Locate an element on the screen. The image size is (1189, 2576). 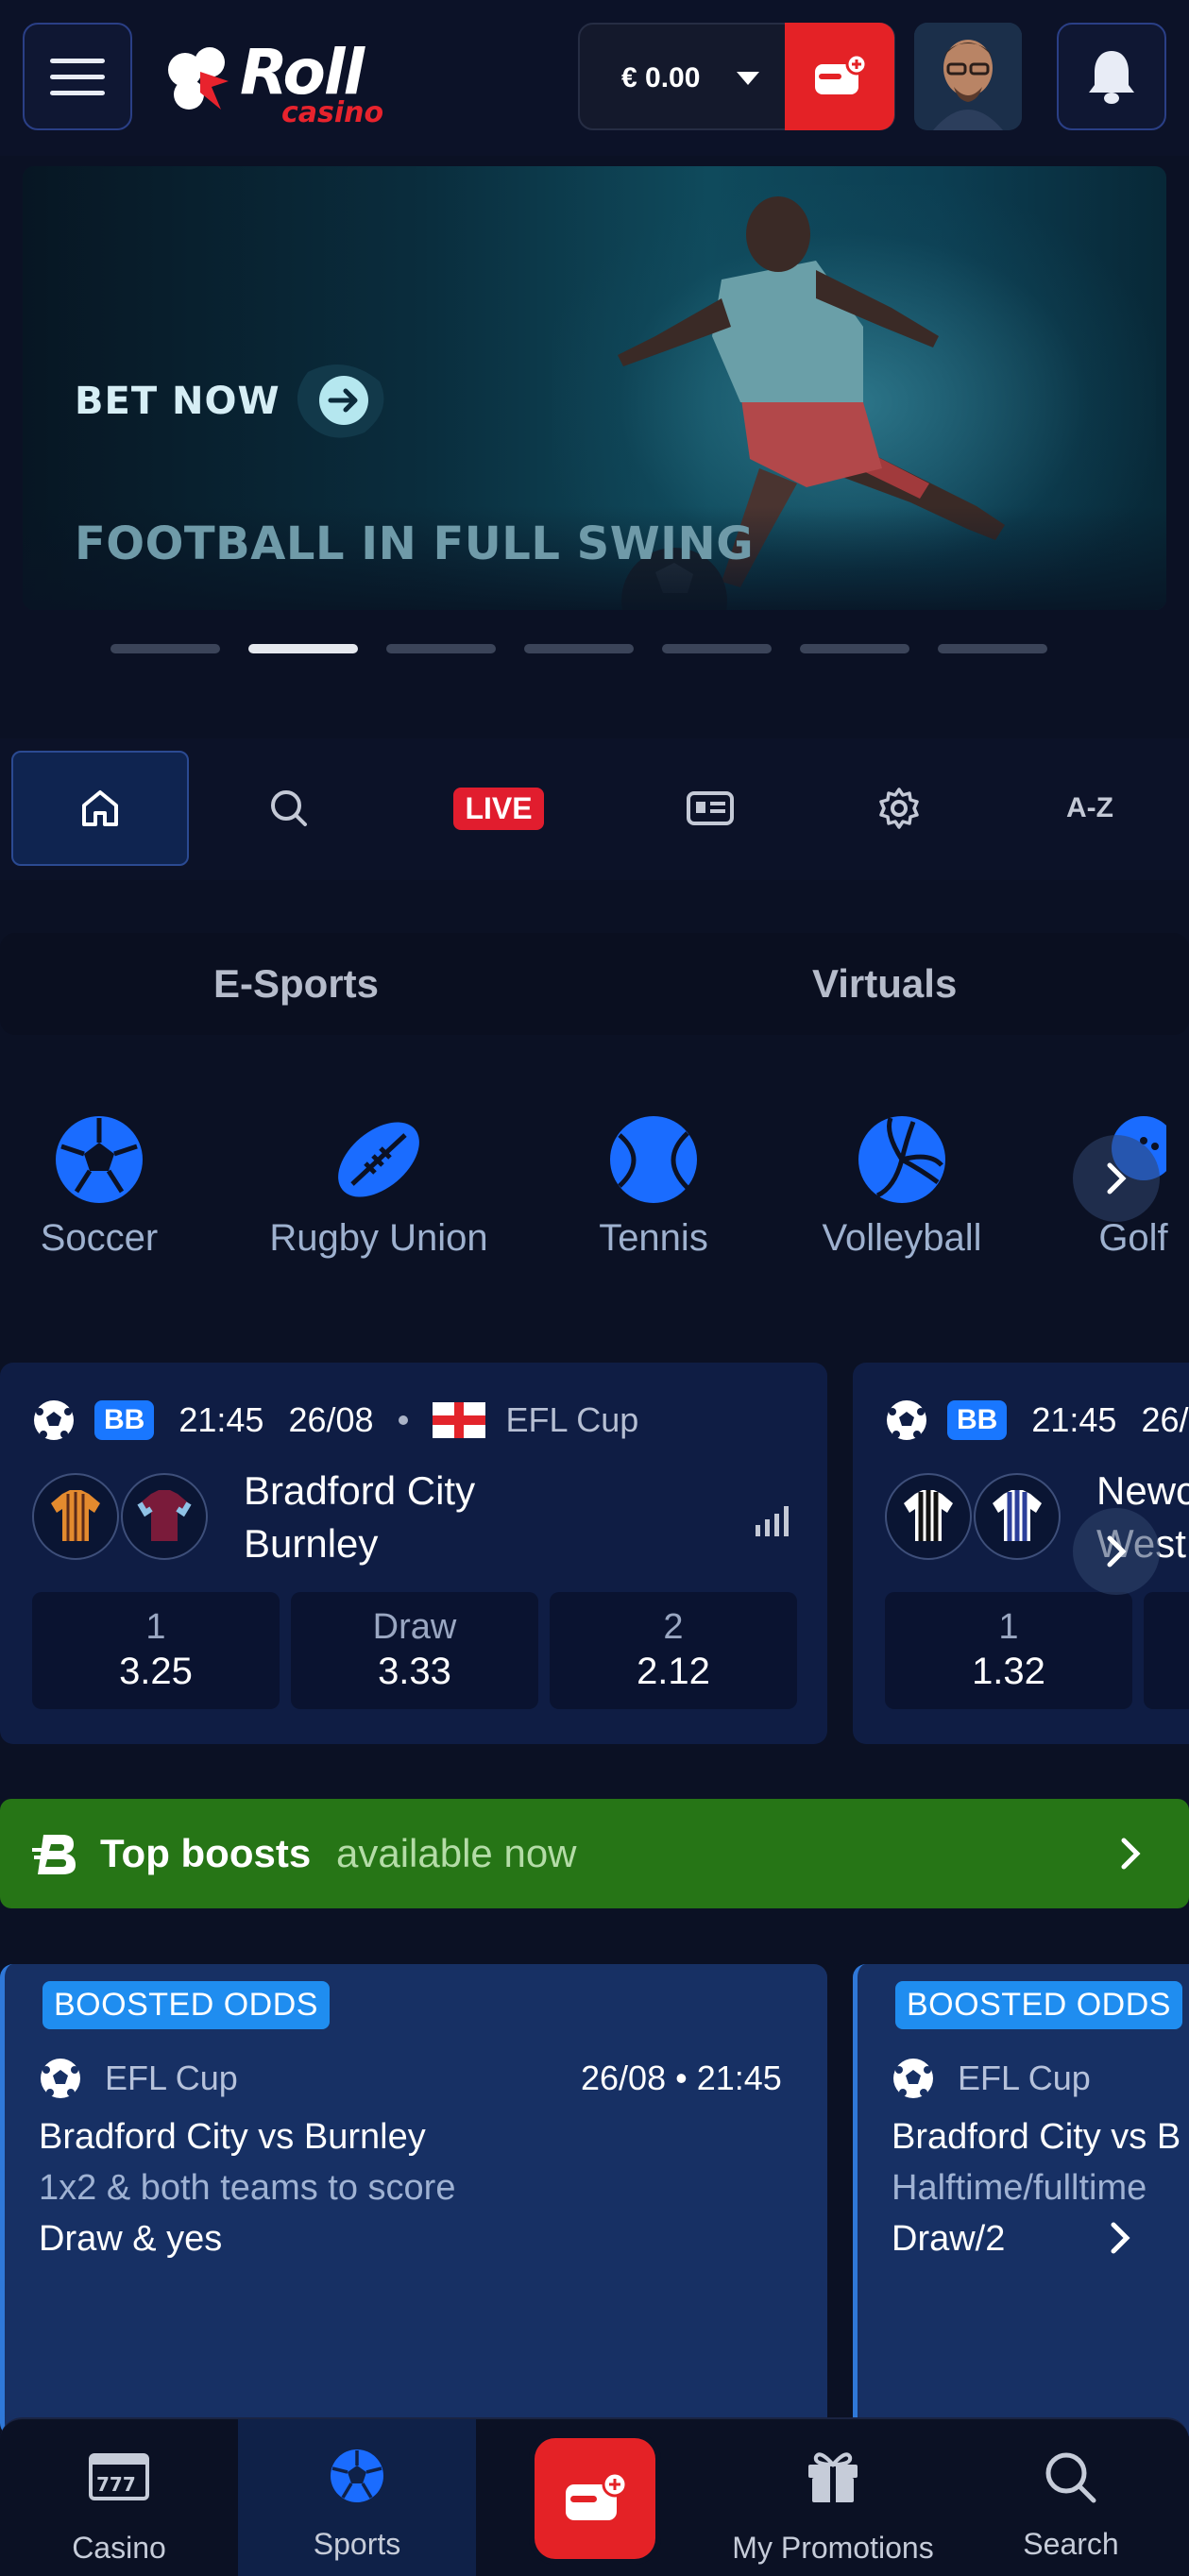
tab-home is located at coordinates (100, 808).